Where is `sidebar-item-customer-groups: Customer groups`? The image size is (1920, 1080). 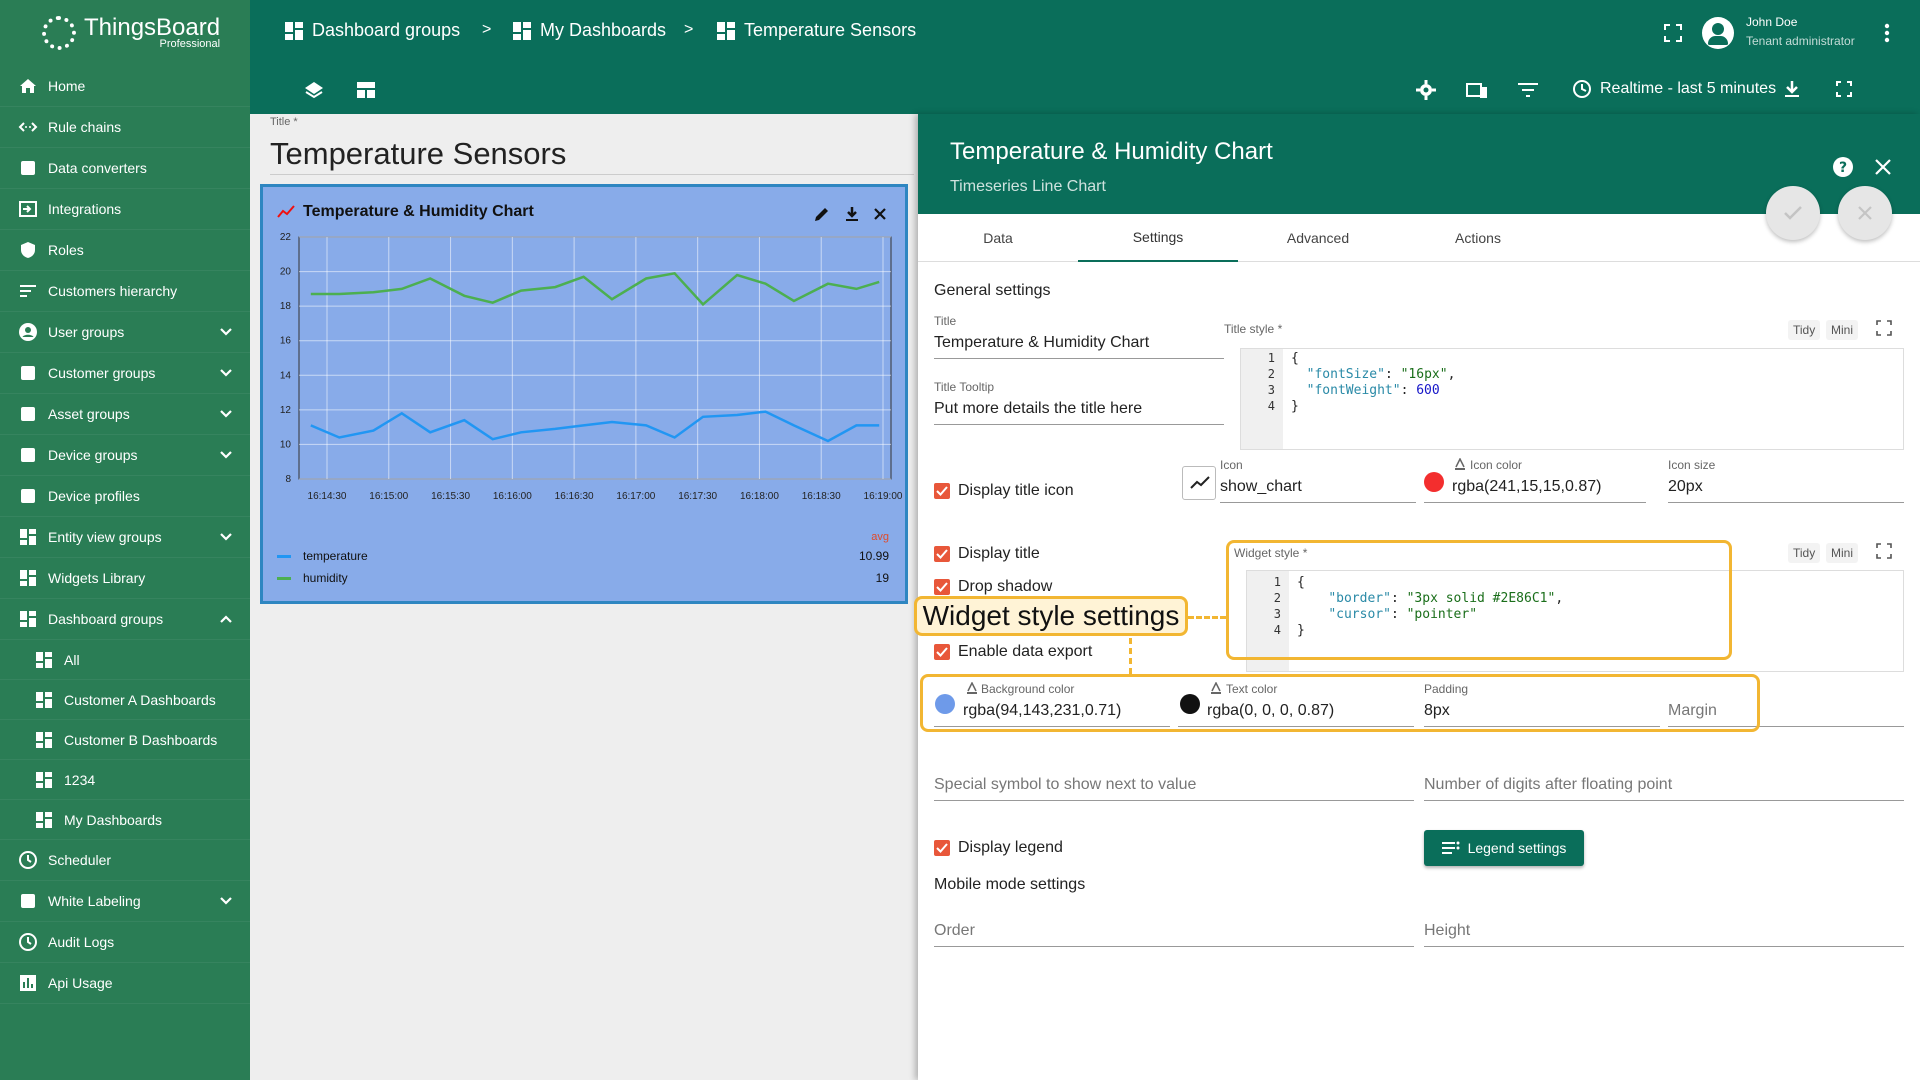
sidebar-item-customer-groups: Customer groups is located at coordinates (125, 373).